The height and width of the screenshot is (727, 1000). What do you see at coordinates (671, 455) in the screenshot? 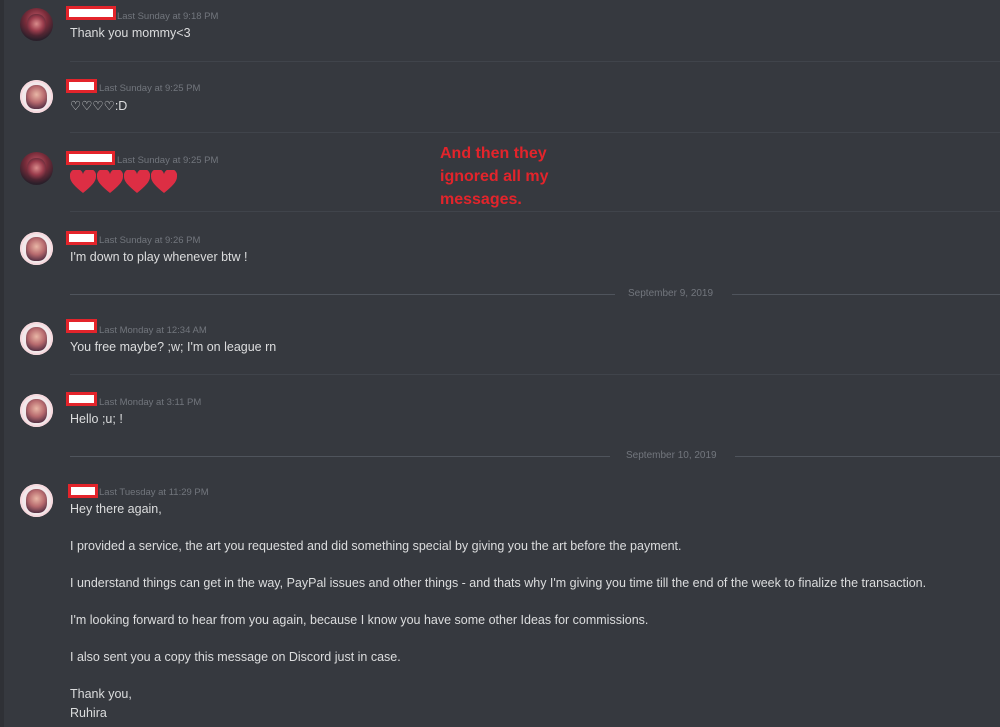
I see `date-divider-label: September 10, 2019` at bounding box center [671, 455].